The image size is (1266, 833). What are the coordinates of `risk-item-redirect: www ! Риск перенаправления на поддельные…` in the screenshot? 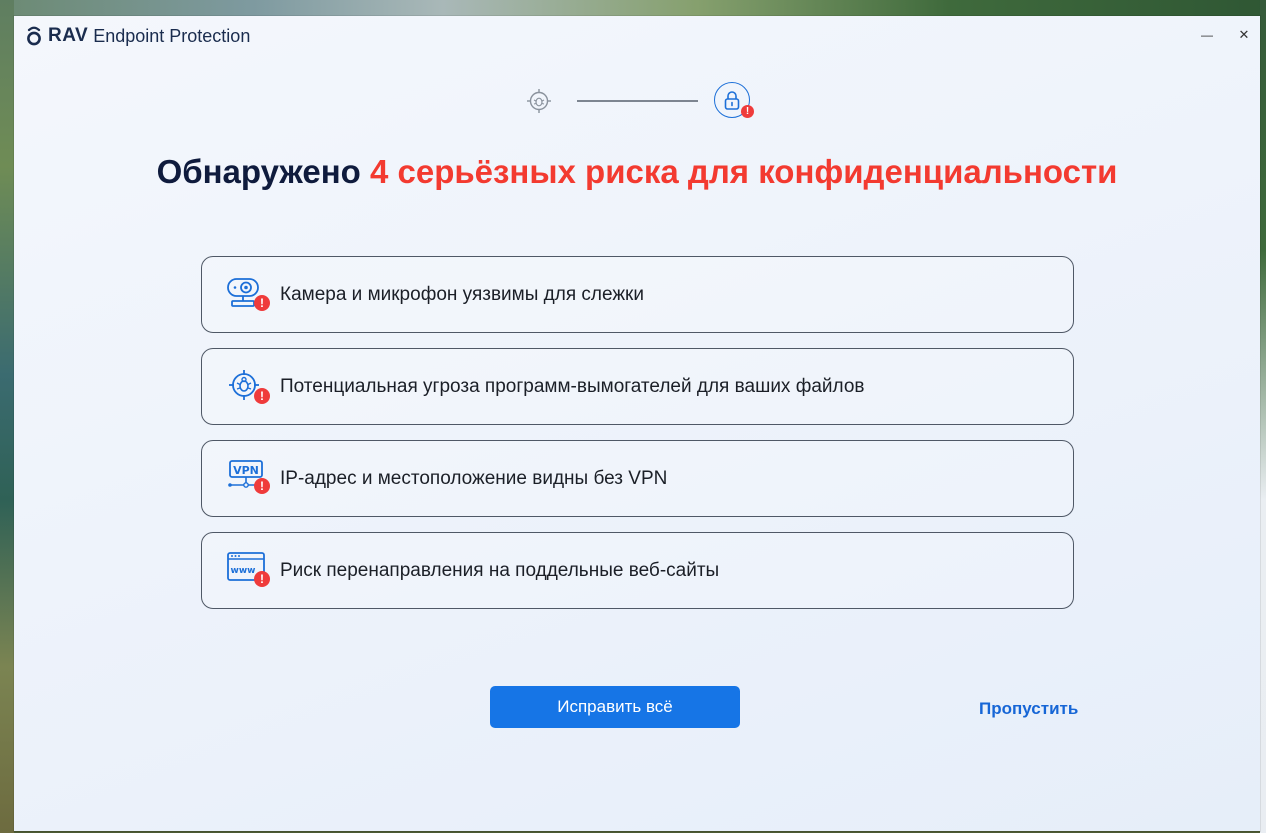 It's located at (637, 570).